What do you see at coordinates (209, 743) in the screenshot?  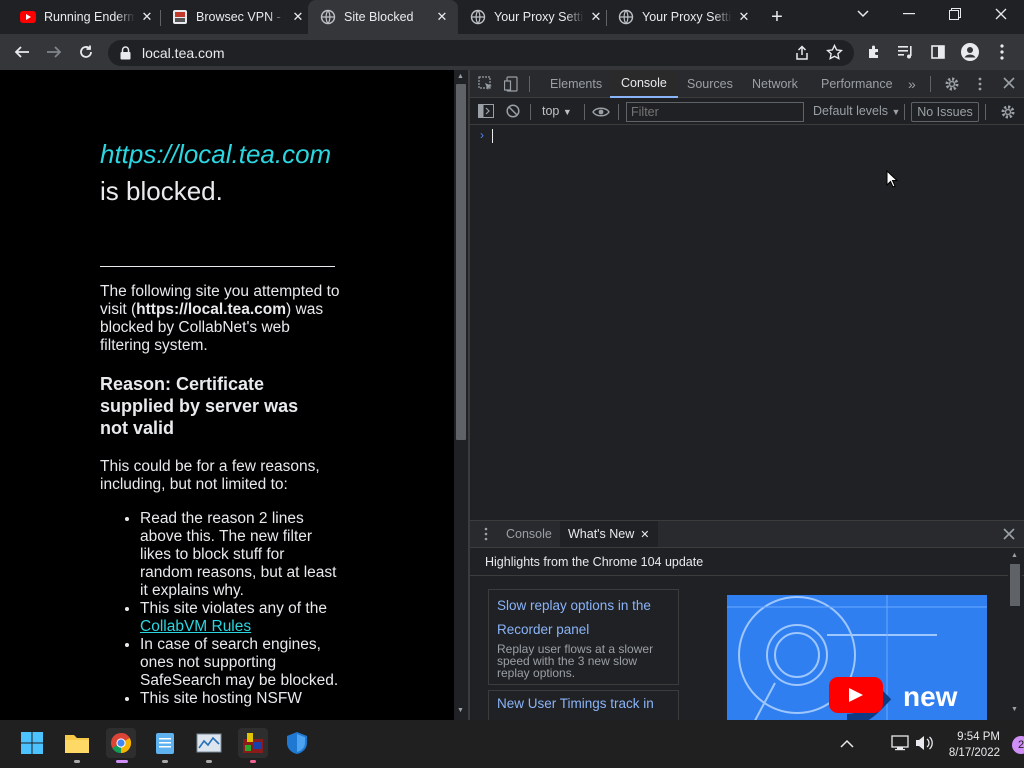 I see `resource-monitor-icon` at bounding box center [209, 743].